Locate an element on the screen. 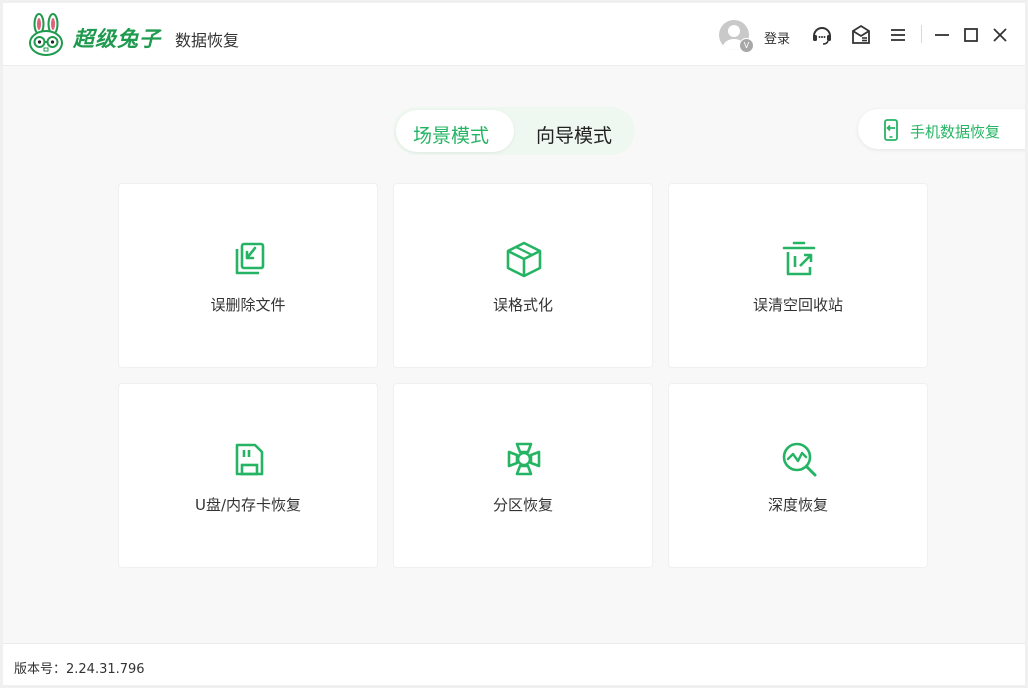 The height and width of the screenshot is (688, 1028). card-format: 误格式化 is located at coordinates (523, 275).